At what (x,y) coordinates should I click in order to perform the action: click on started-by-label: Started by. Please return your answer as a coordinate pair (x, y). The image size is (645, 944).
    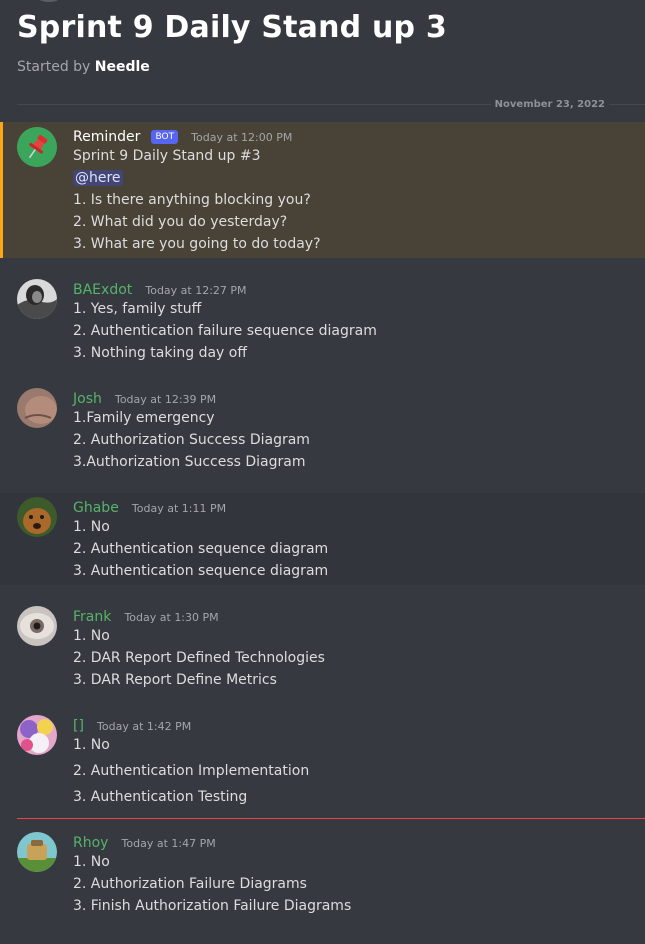
    Looking at the image, I should click on (54, 67).